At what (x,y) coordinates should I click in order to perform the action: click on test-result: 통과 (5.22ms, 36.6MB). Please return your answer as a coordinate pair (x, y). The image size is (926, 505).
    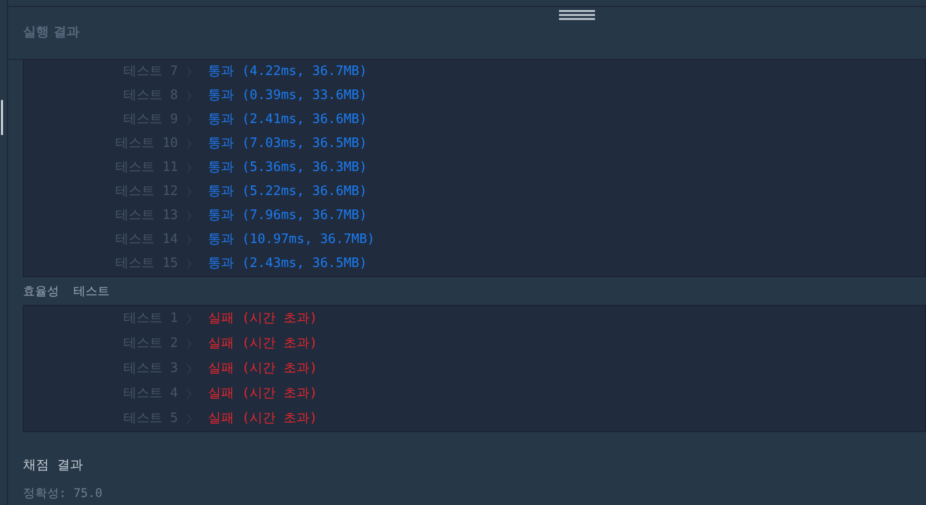
    Looking at the image, I should click on (288, 192).